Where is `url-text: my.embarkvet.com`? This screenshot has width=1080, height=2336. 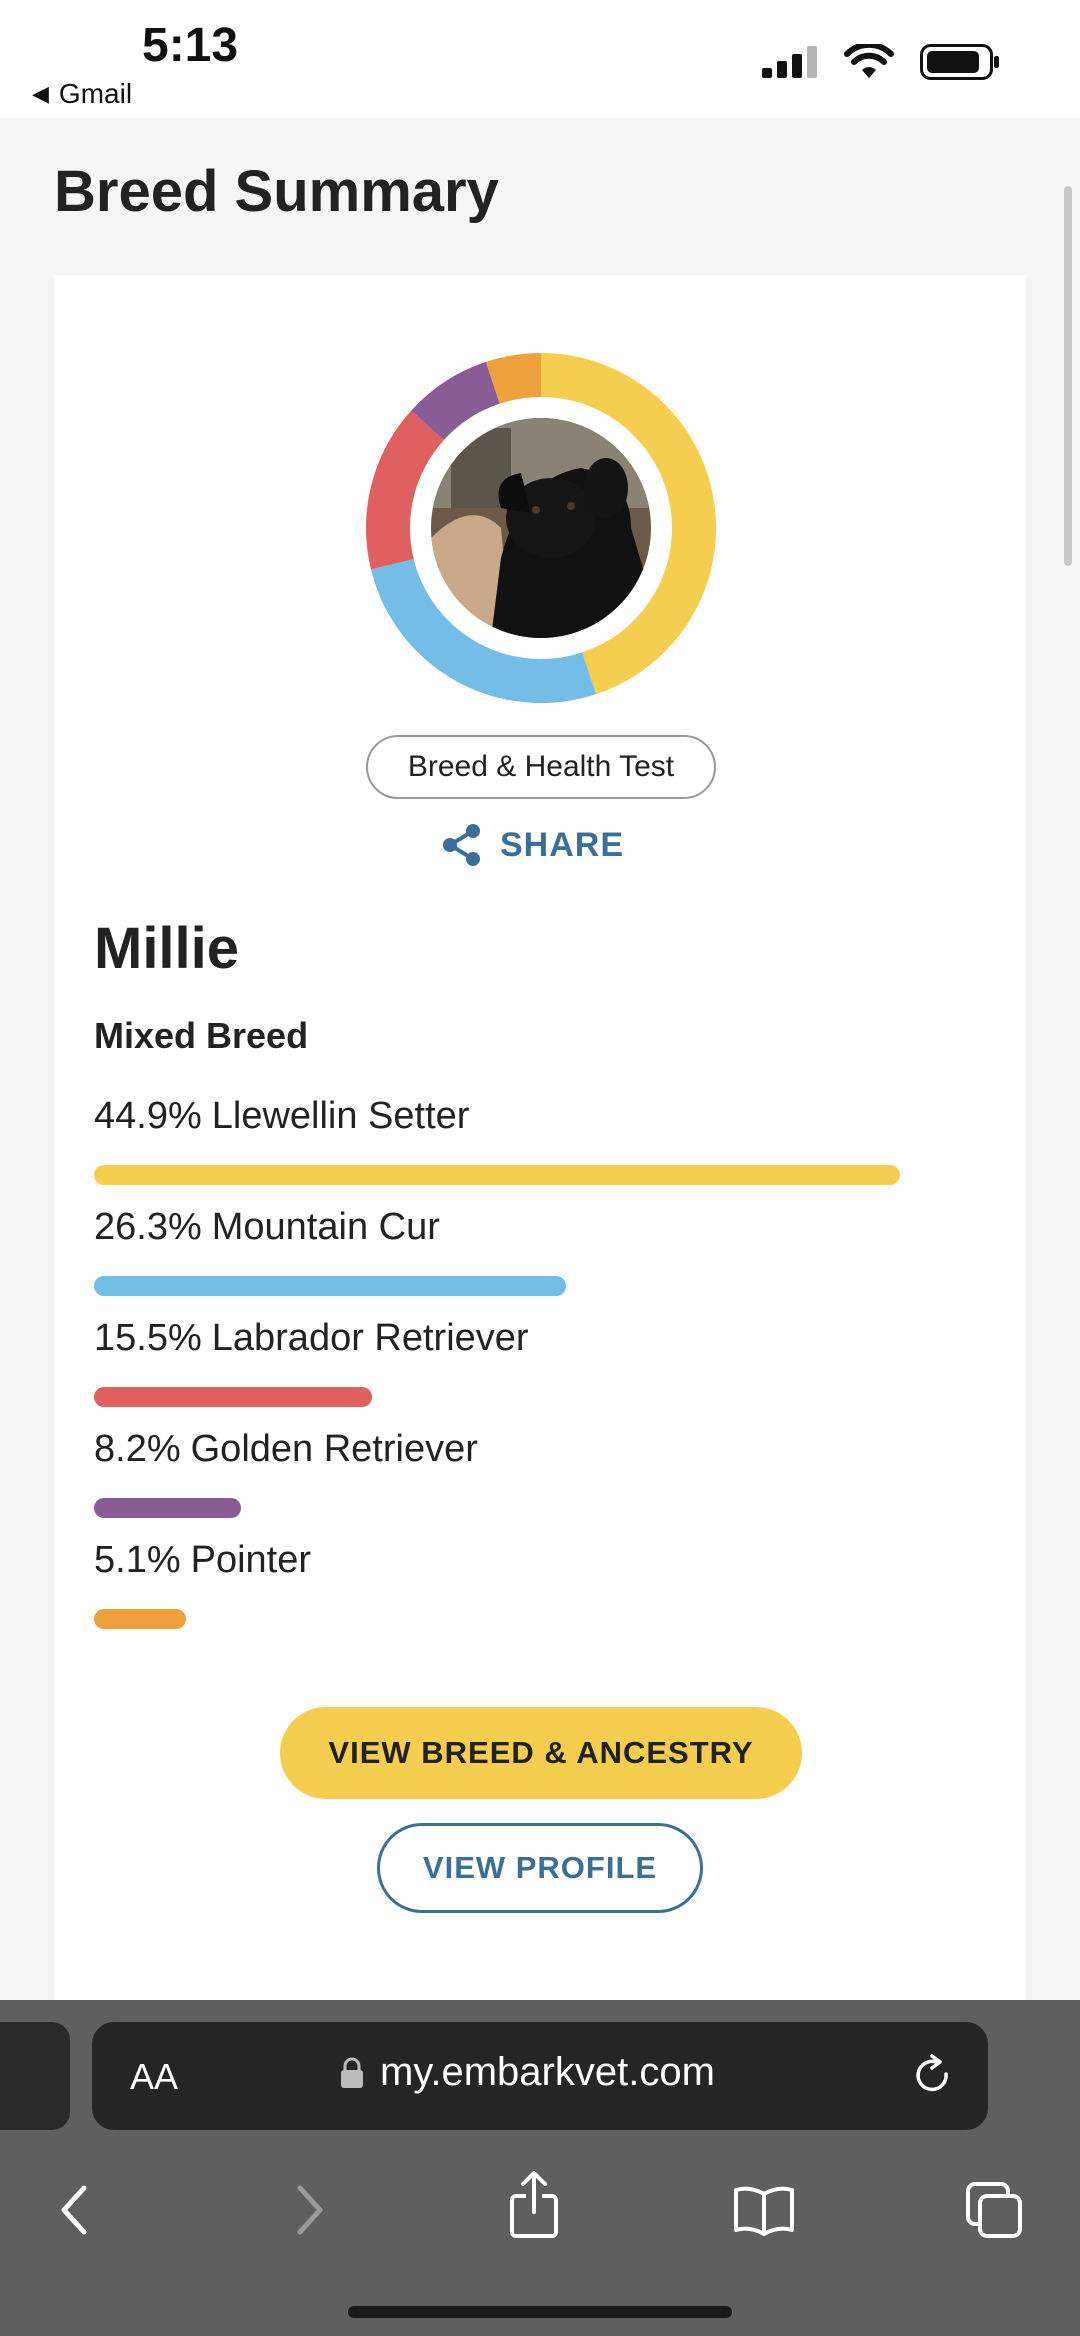 url-text: my.embarkvet.com is located at coordinates (547, 2072).